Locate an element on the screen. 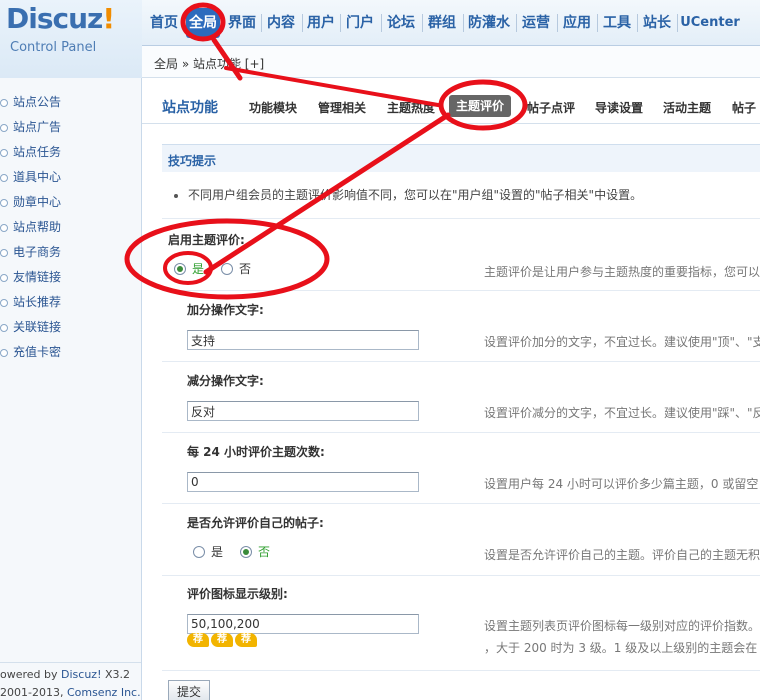 This screenshot has width=760, height=700. sidebar-item-help: 站点帮助 is located at coordinates (71, 227).